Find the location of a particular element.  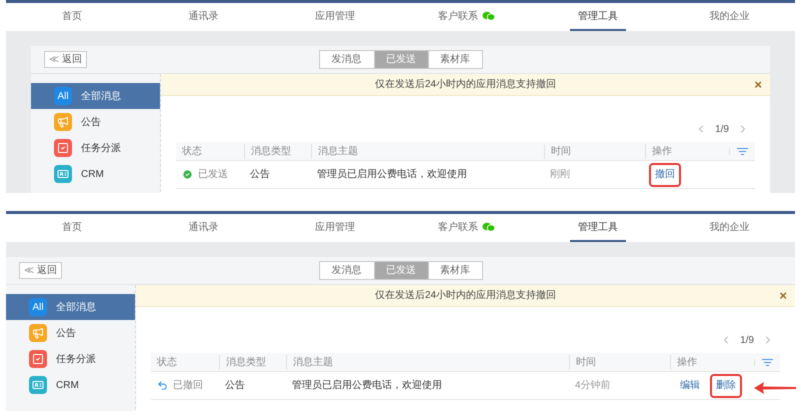

status-text: 已撤回 is located at coordinates (188, 385).